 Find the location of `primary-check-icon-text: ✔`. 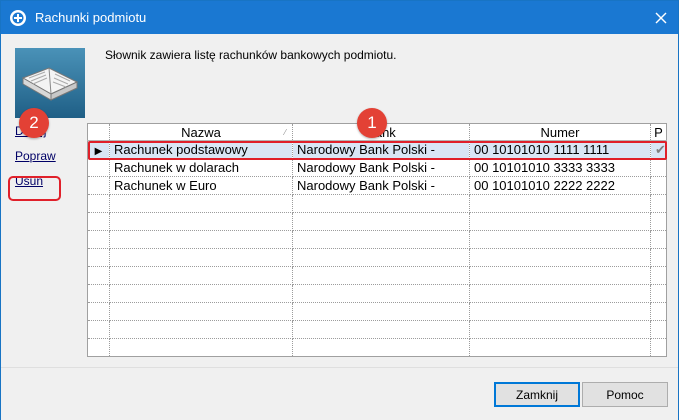

primary-check-icon-text: ✔ is located at coordinates (660, 149).